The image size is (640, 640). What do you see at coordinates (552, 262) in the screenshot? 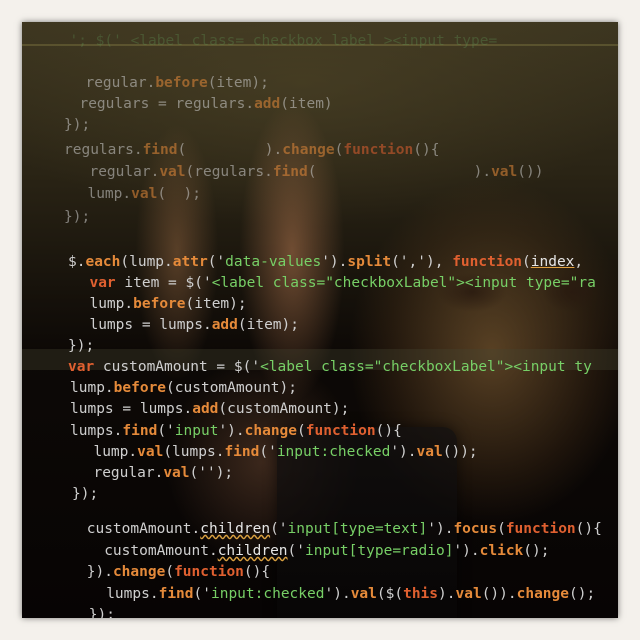
I see `code-token: index` at bounding box center [552, 262].